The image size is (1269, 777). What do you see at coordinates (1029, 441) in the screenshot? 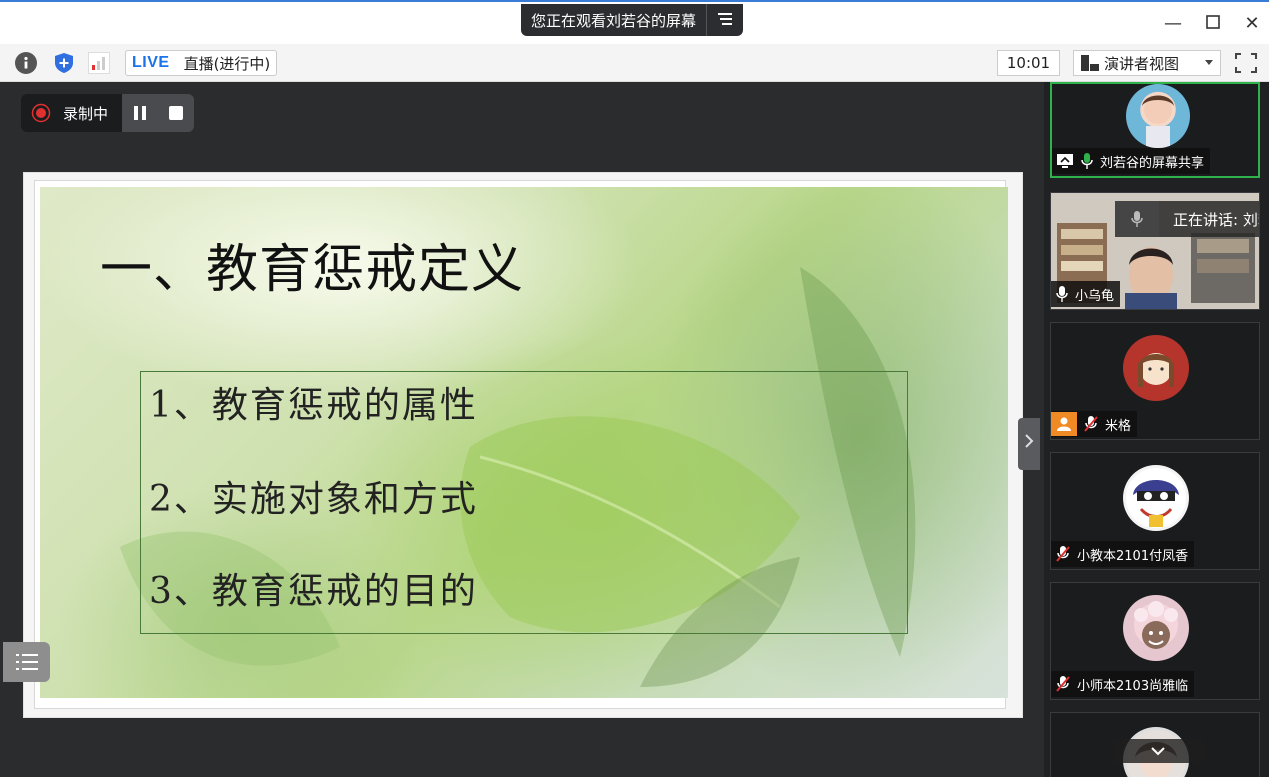
I see `chevron-right-icon` at bounding box center [1029, 441].